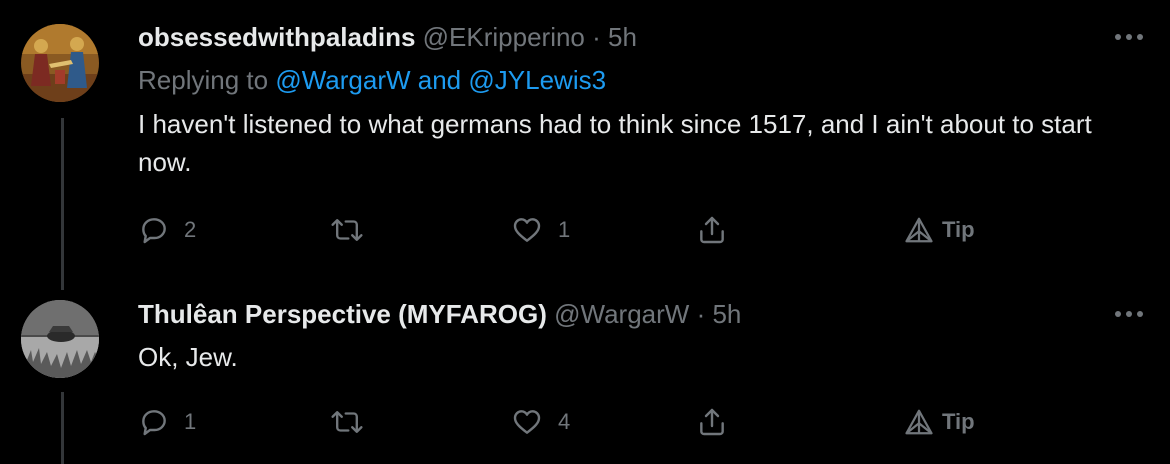  What do you see at coordinates (190, 421) in the screenshot?
I see `reply-count: 1` at bounding box center [190, 421].